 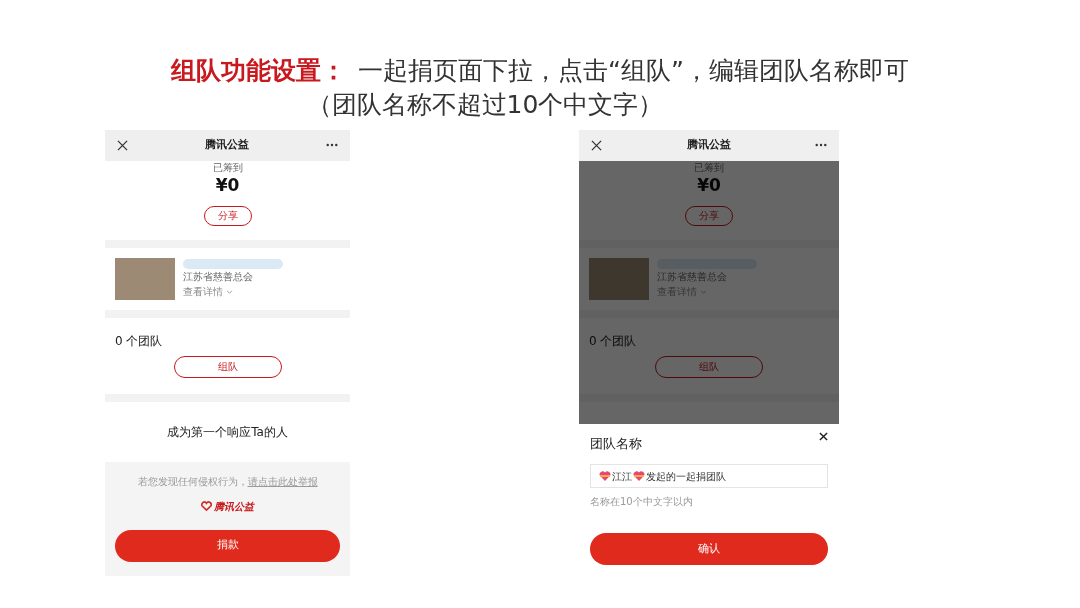 I want to click on report-notice: 若您发现任何侵权行为，请点击此处举报, so click(x=227, y=481).